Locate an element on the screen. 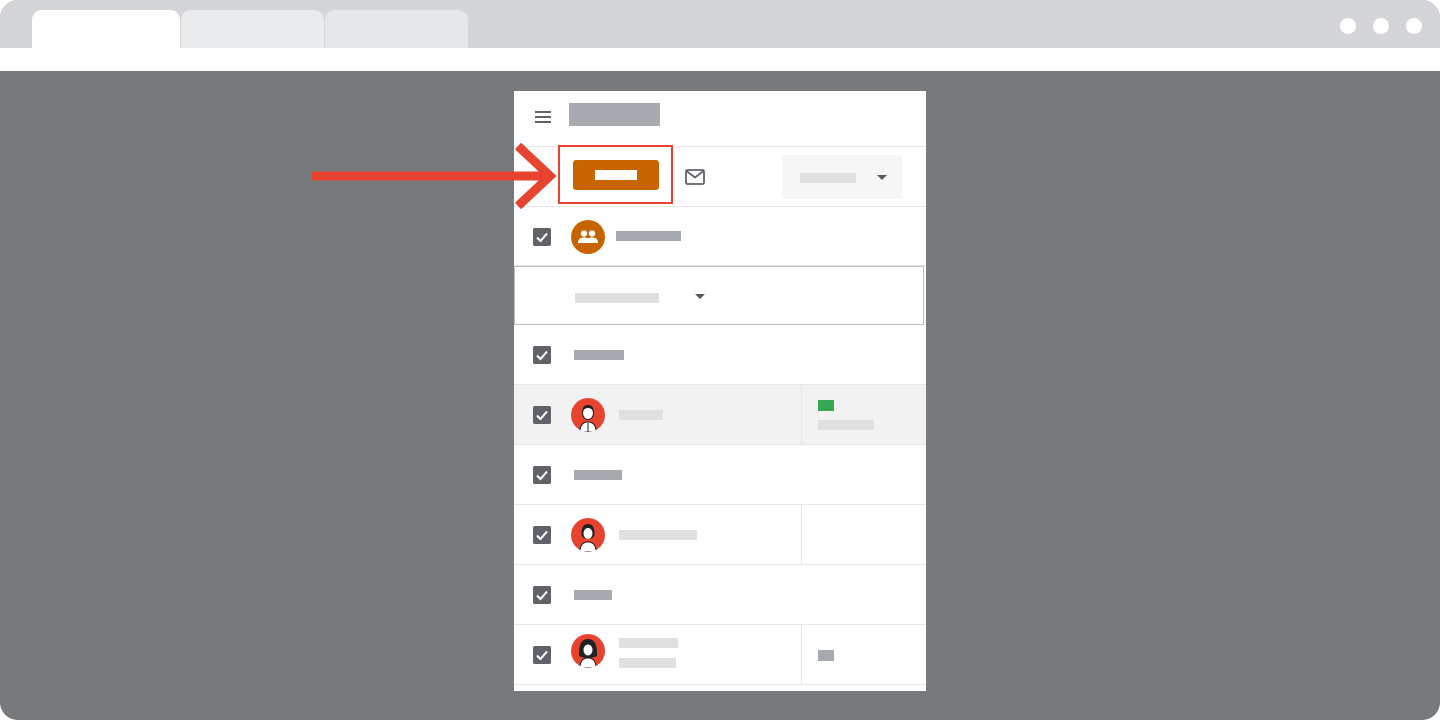  group-label is located at coordinates (648, 236).